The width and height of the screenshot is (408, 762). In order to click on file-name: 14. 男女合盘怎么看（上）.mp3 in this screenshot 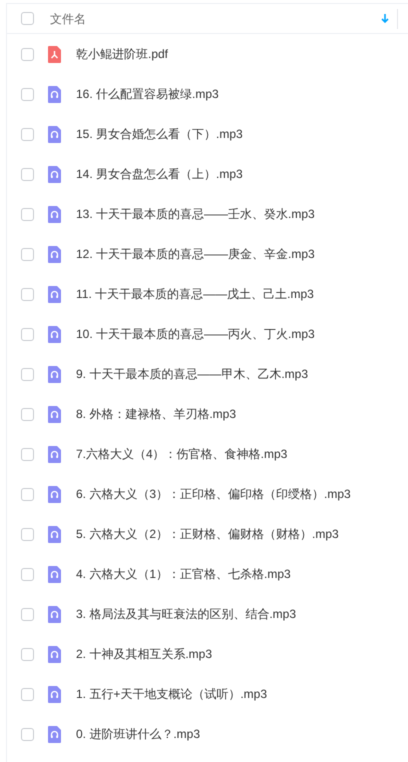, I will do `click(159, 174)`.